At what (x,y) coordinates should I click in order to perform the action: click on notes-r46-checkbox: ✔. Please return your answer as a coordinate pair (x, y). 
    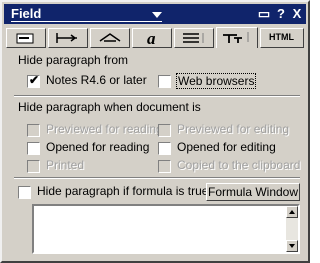
    Looking at the image, I should click on (33, 80).